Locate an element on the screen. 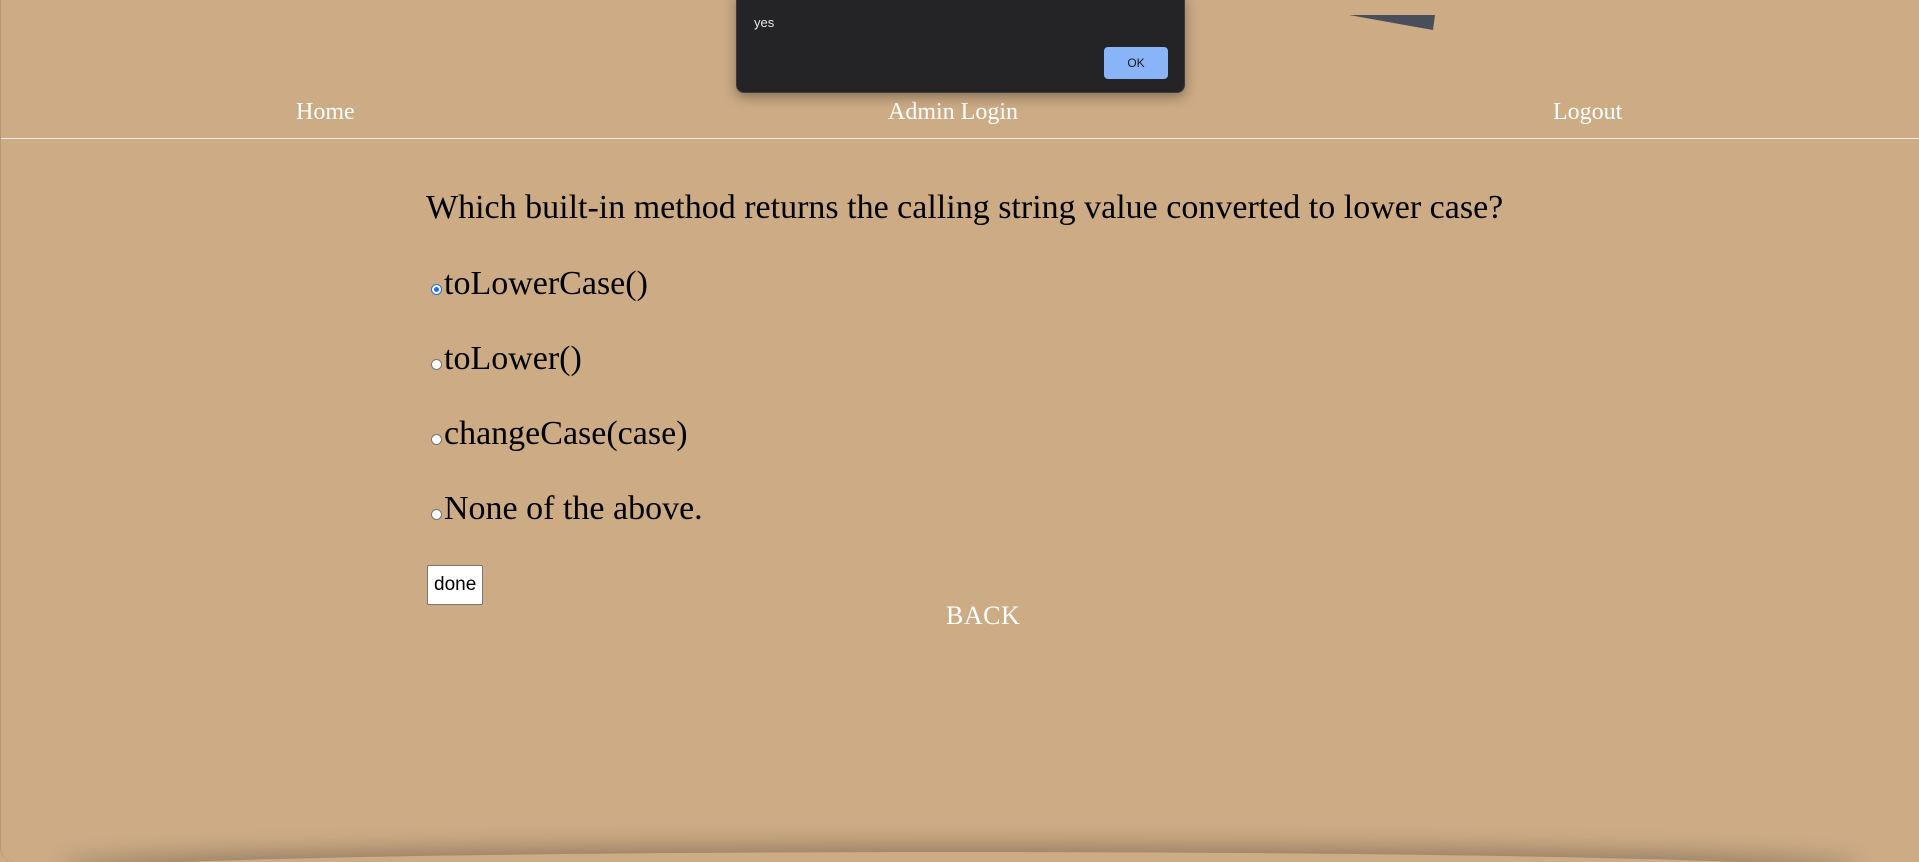 The image size is (1919, 862). answer-option: toLowerCase() is located at coordinates (537, 284).